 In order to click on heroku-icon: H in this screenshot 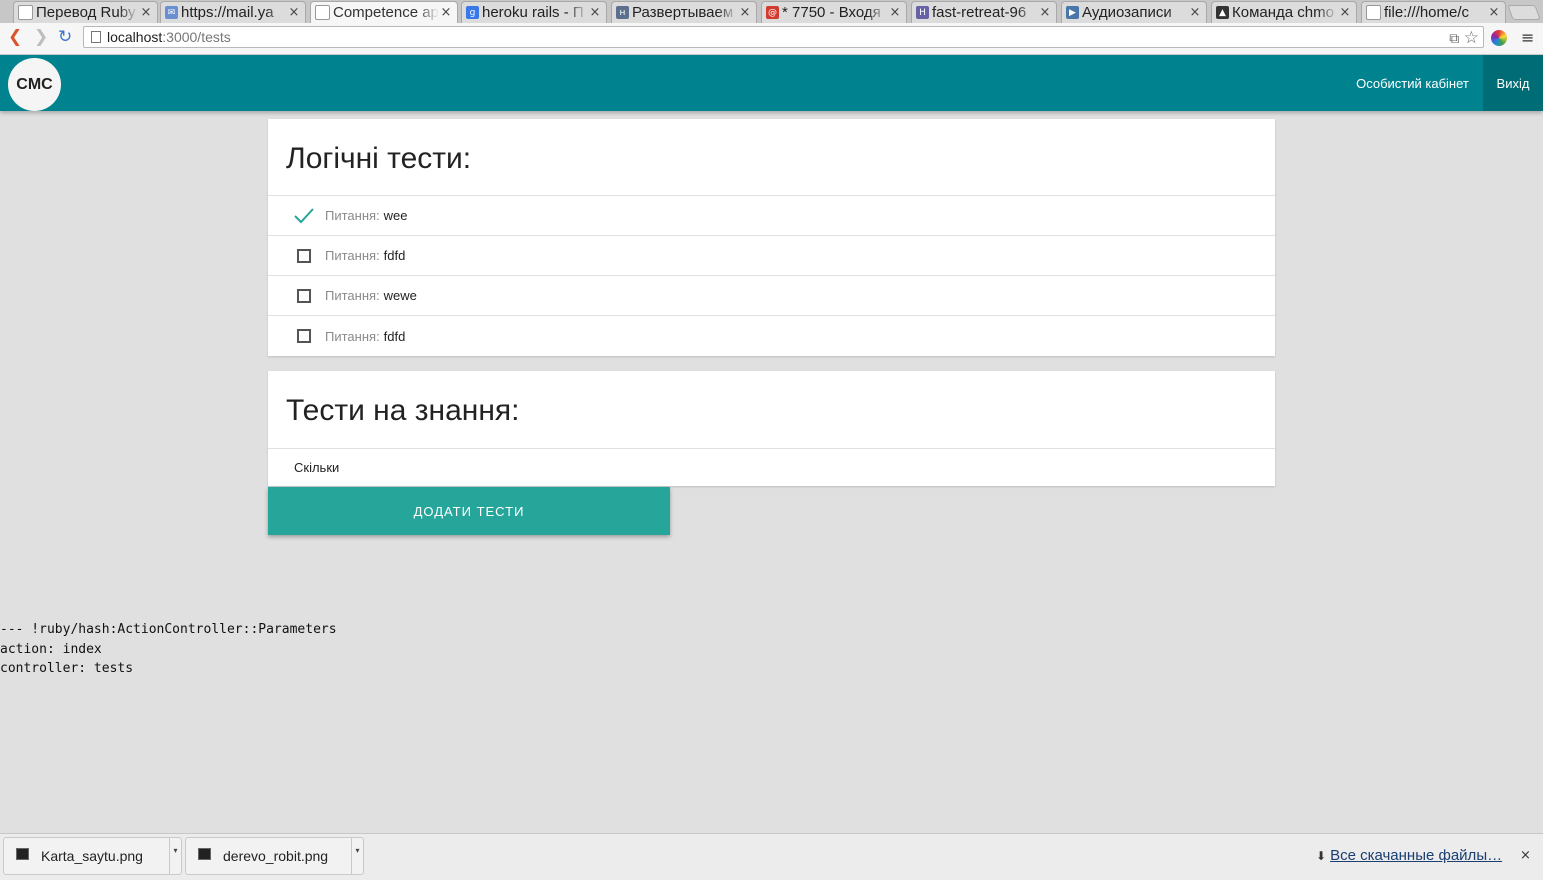, I will do `click(922, 12)`.